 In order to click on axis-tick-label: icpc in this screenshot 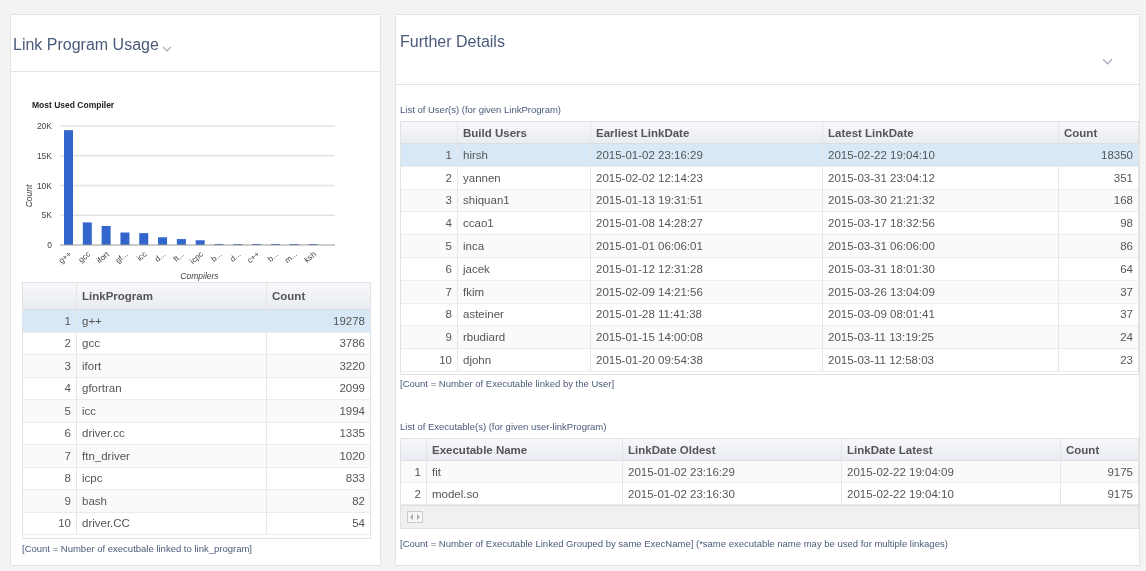, I will do `click(196, 257)`.